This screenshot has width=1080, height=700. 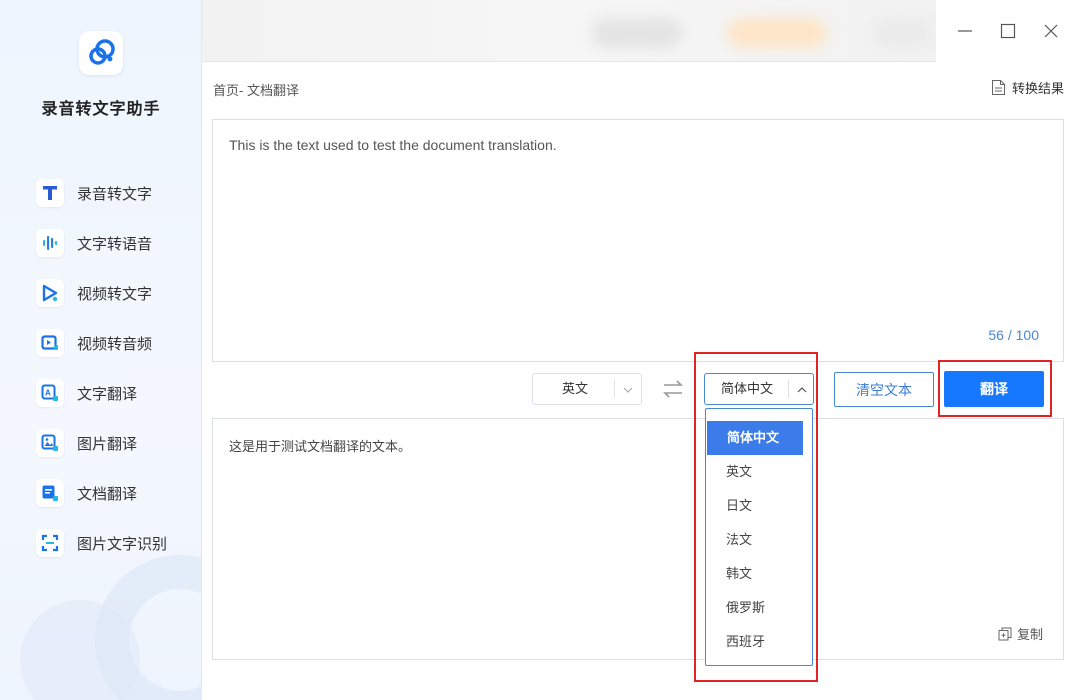 I want to click on copy-label: 复制, so click(x=1029, y=634).